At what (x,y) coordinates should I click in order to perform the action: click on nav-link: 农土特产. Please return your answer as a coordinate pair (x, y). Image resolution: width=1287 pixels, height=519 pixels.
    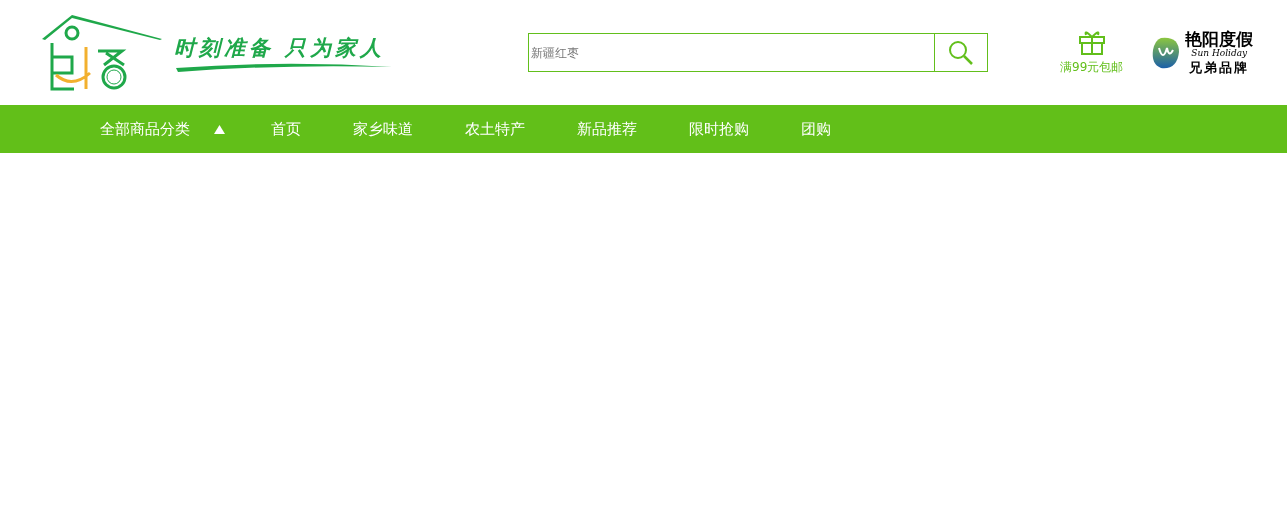
    Looking at the image, I should click on (495, 129).